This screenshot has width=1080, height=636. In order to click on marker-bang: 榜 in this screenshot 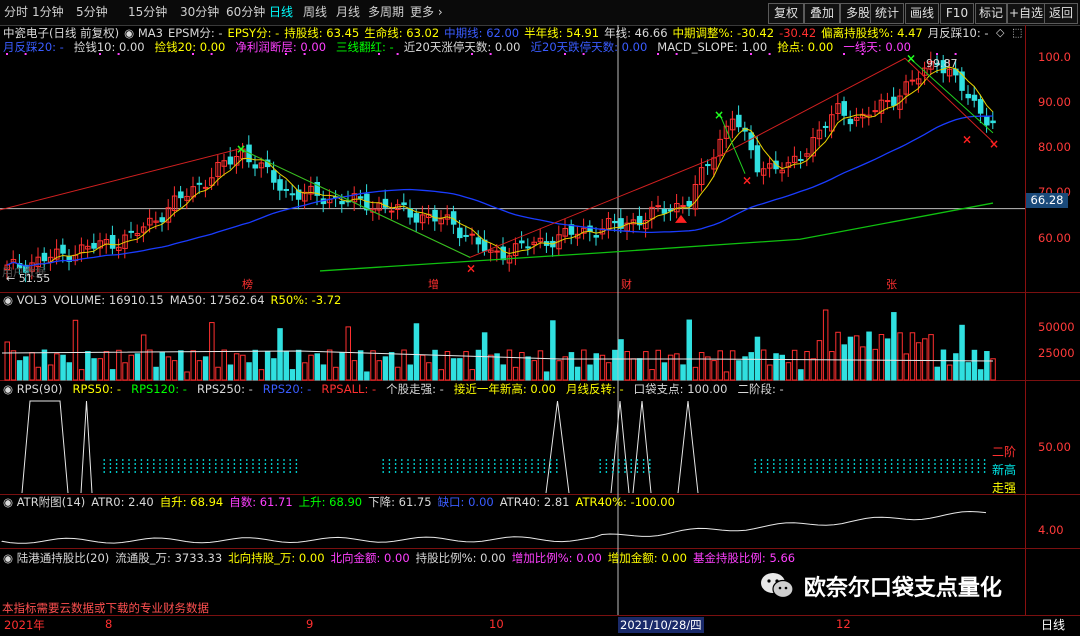, I will do `click(247, 284)`.